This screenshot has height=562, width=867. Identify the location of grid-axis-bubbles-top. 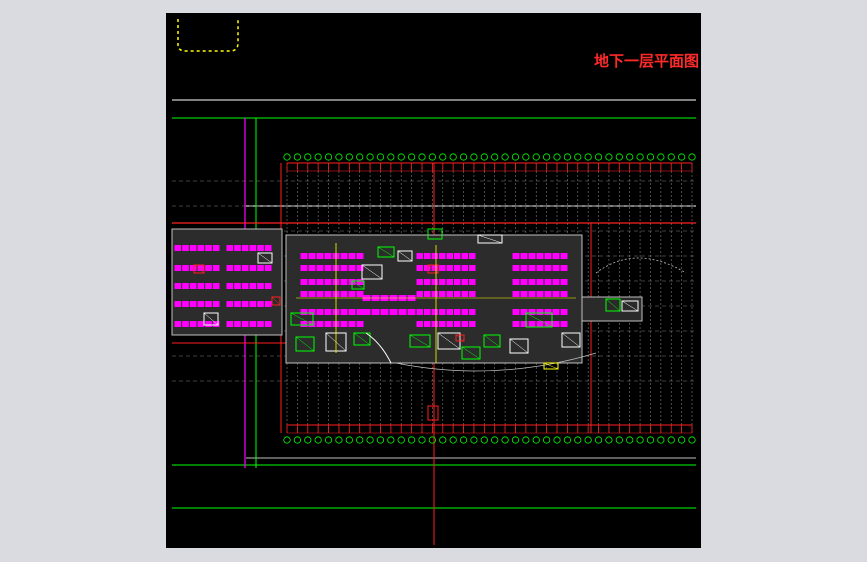
(489, 157).